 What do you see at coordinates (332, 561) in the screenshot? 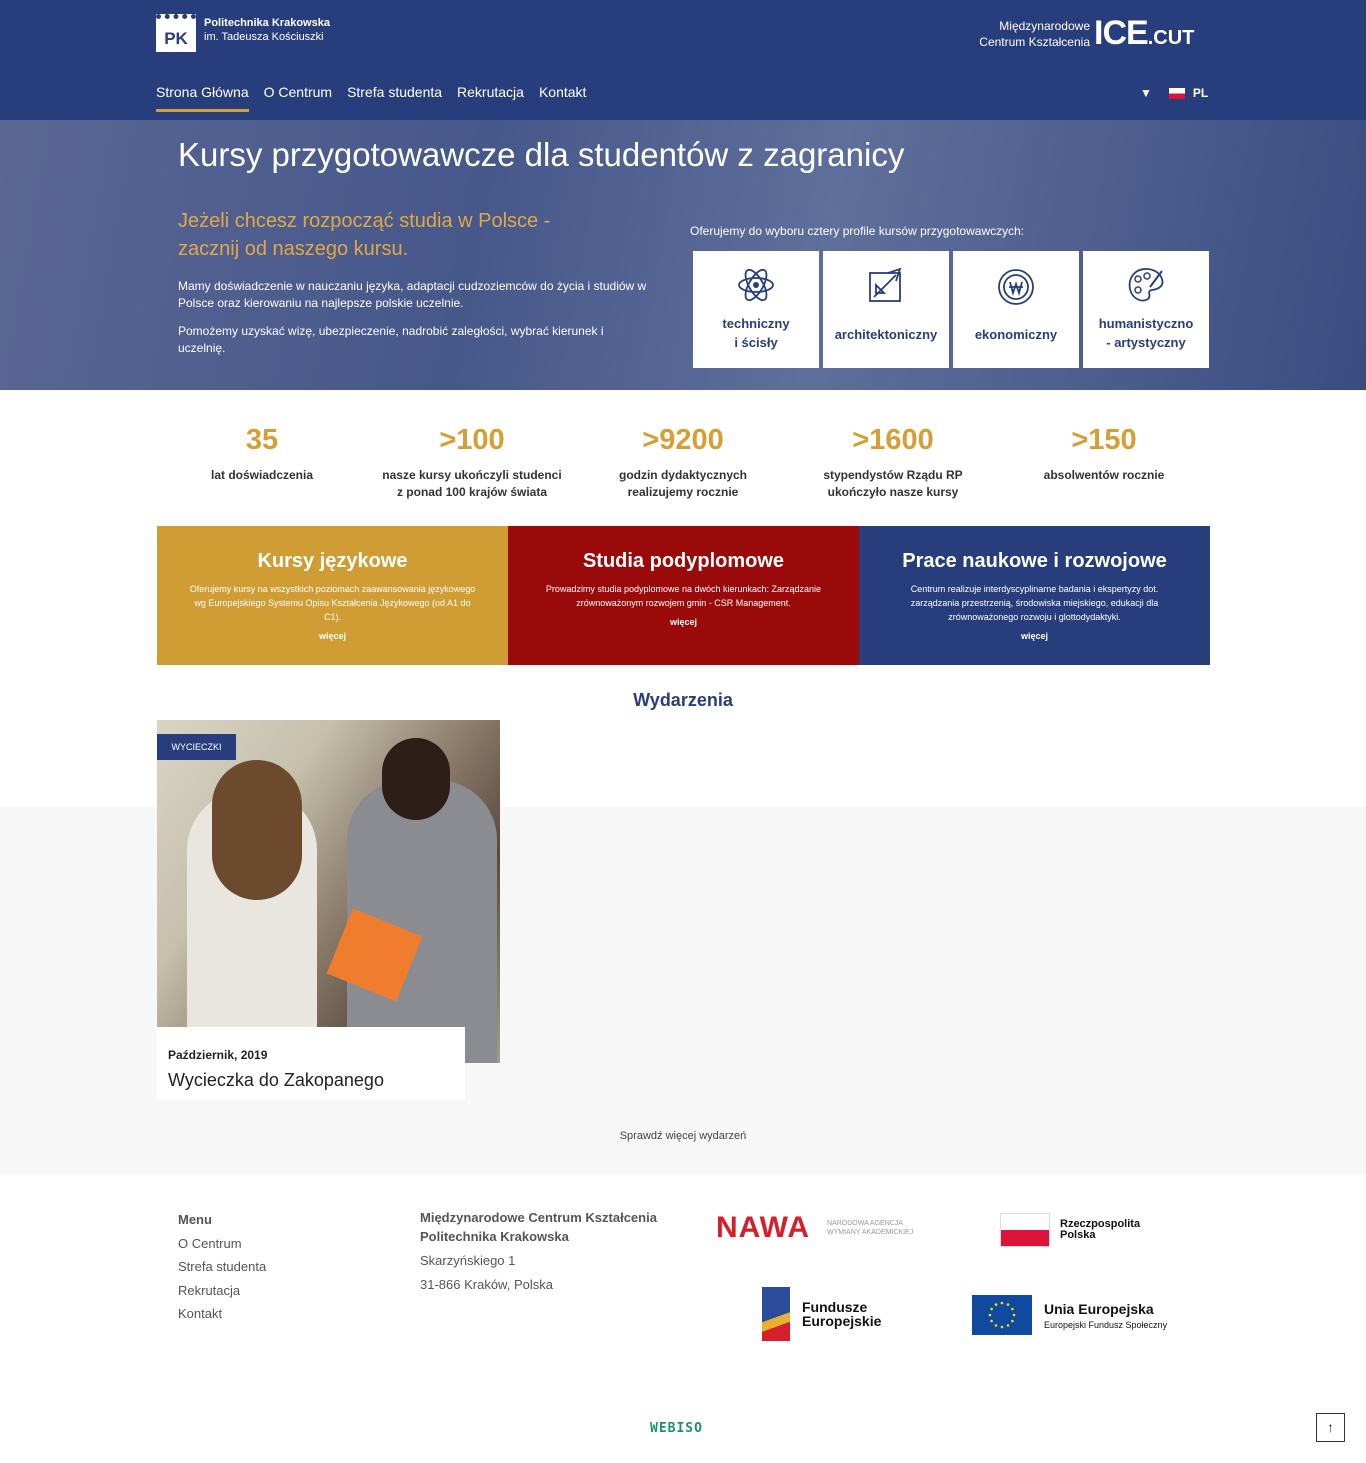
I see `box-title: Kursy językowe` at bounding box center [332, 561].